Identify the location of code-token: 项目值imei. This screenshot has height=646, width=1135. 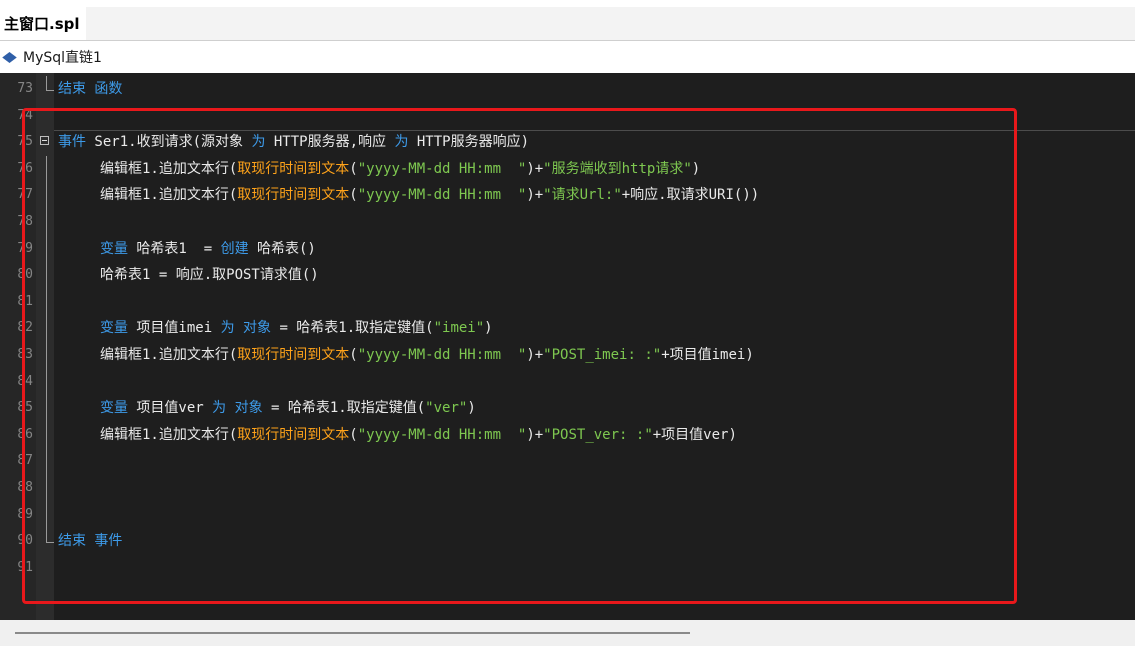
(174, 328).